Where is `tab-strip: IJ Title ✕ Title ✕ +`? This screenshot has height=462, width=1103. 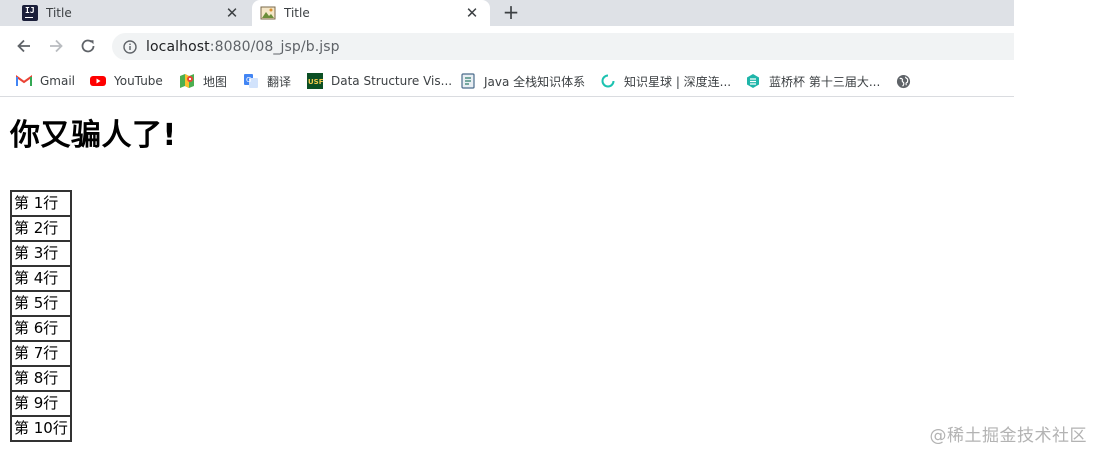 tab-strip: IJ Title ✕ Title ✕ + is located at coordinates (507, 13).